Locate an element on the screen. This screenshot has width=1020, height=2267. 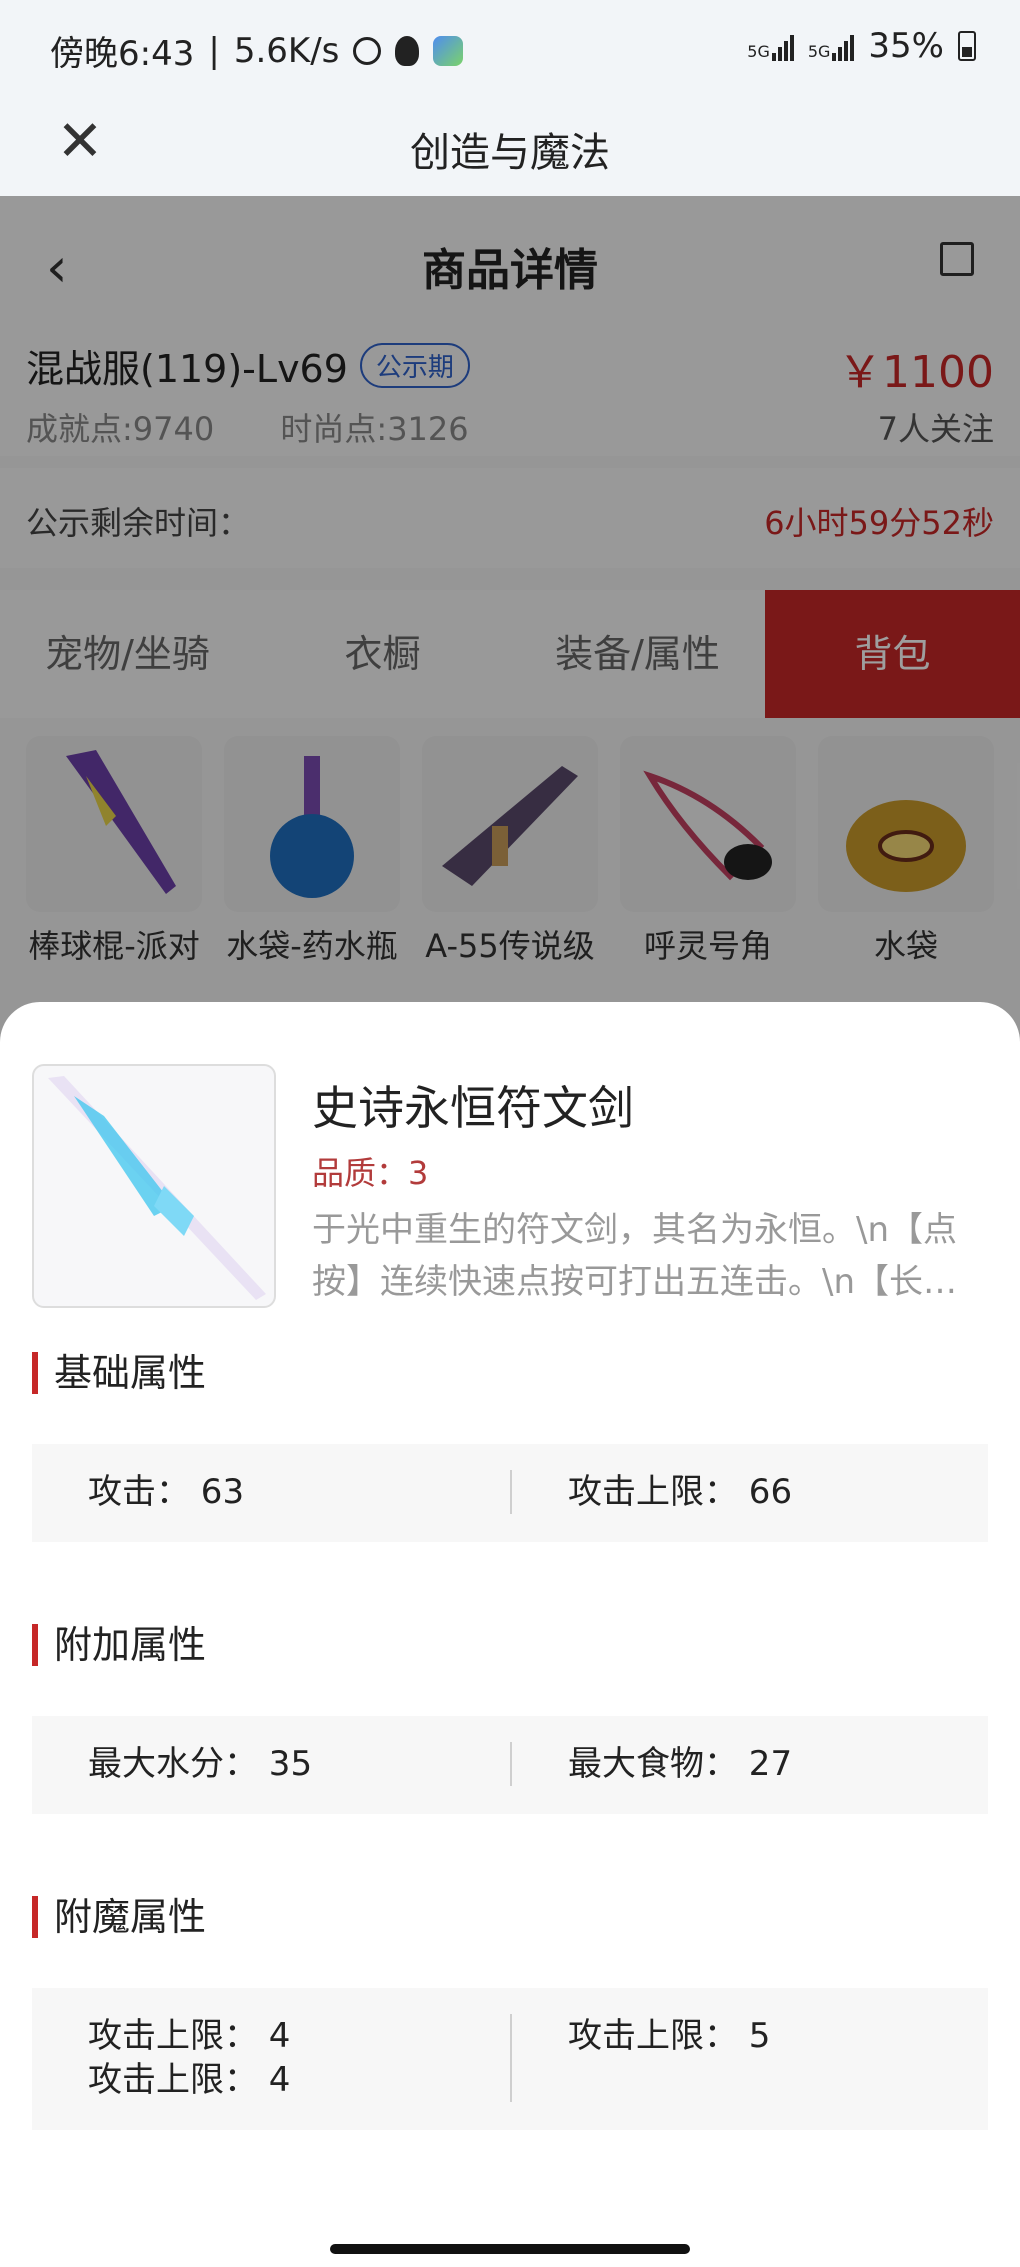
status-bar: 傍晚6:43 | 5.6K/s 5G 5G 35% is located at coordinates (510, 46).